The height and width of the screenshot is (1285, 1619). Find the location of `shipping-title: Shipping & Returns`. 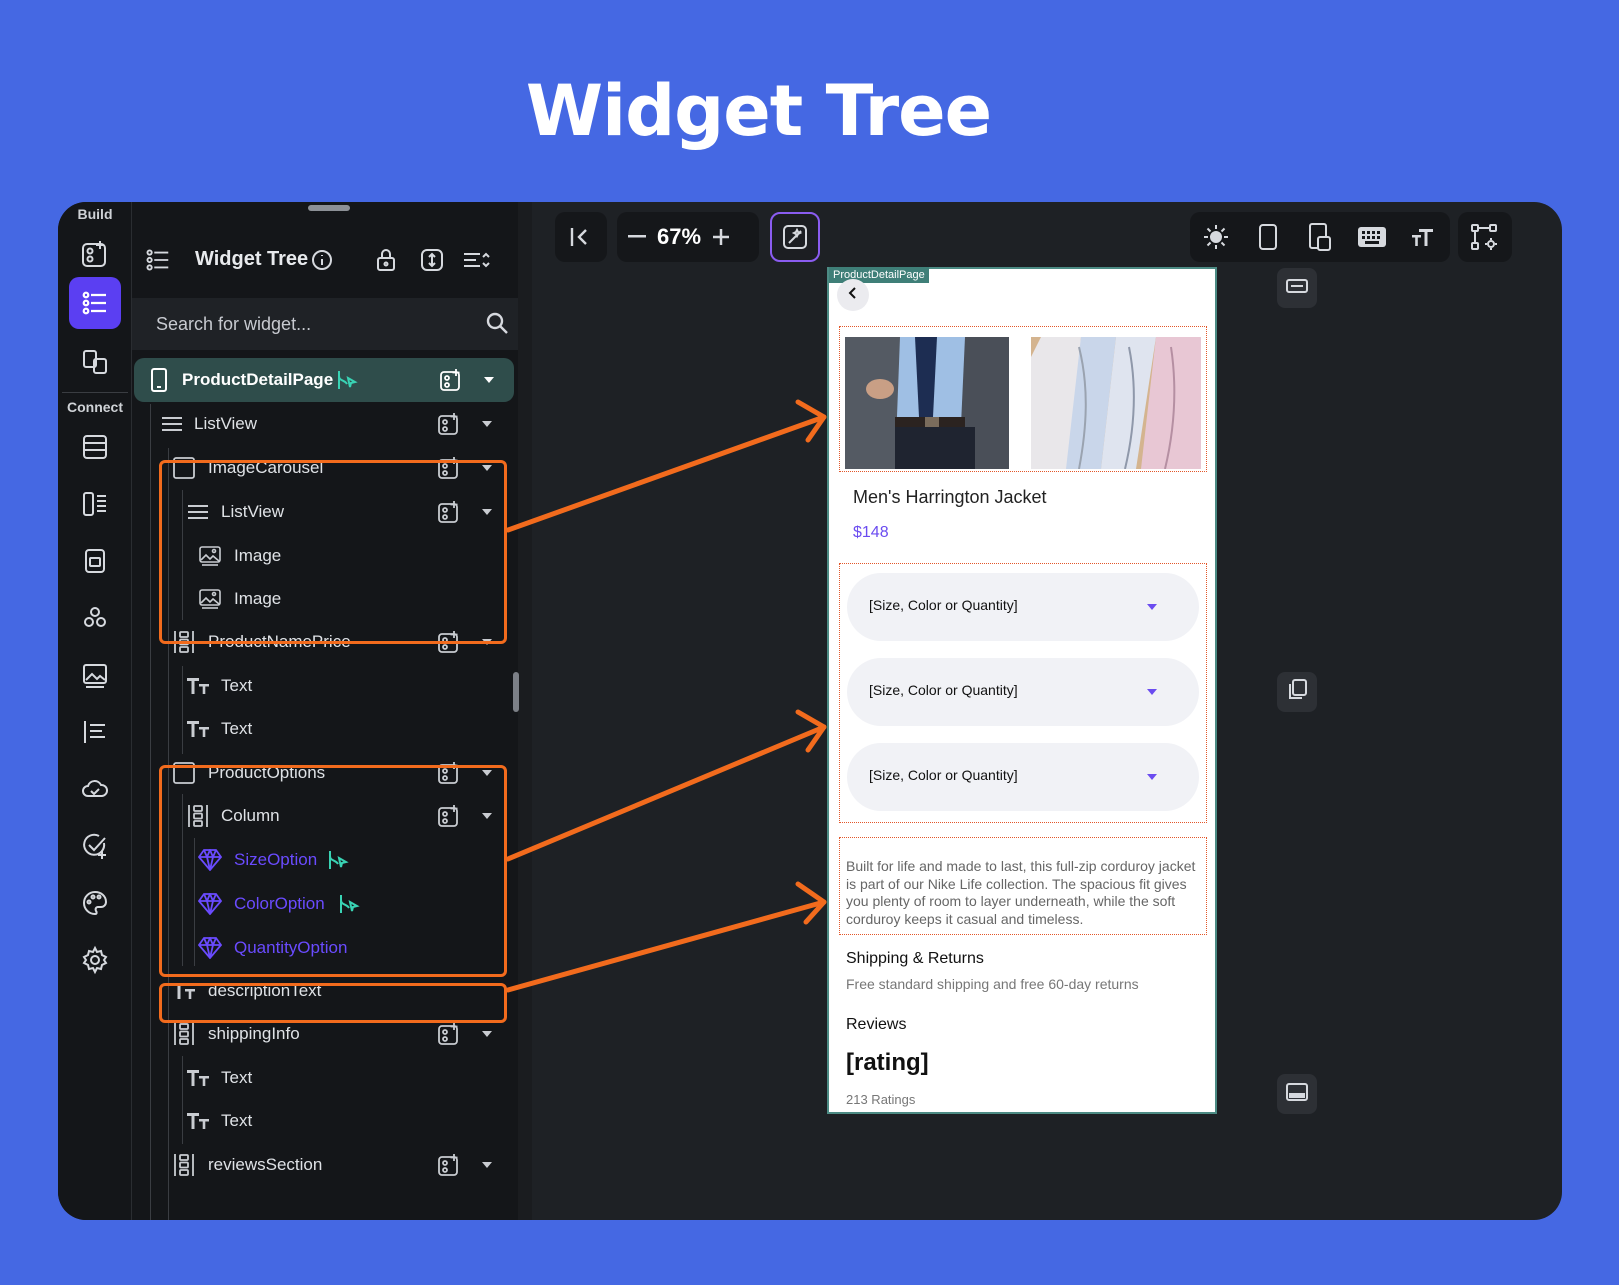

shipping-title: Shipping & Returns is located at coordinates (915, 958).